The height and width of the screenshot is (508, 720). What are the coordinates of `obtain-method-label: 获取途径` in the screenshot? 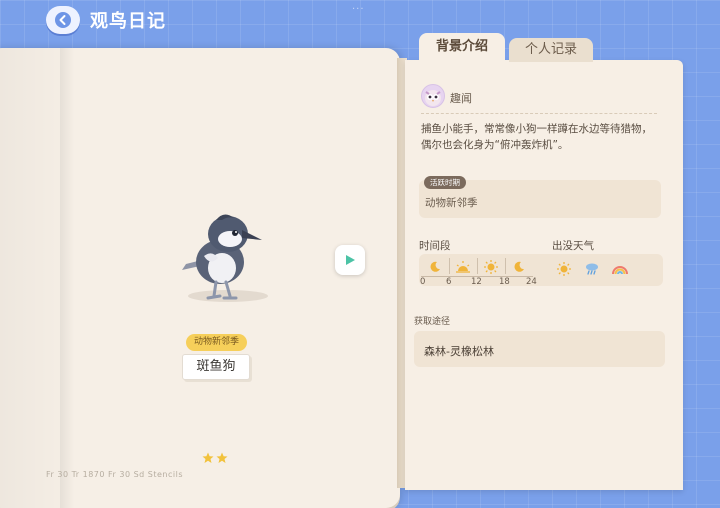 It's located at (432, 322).